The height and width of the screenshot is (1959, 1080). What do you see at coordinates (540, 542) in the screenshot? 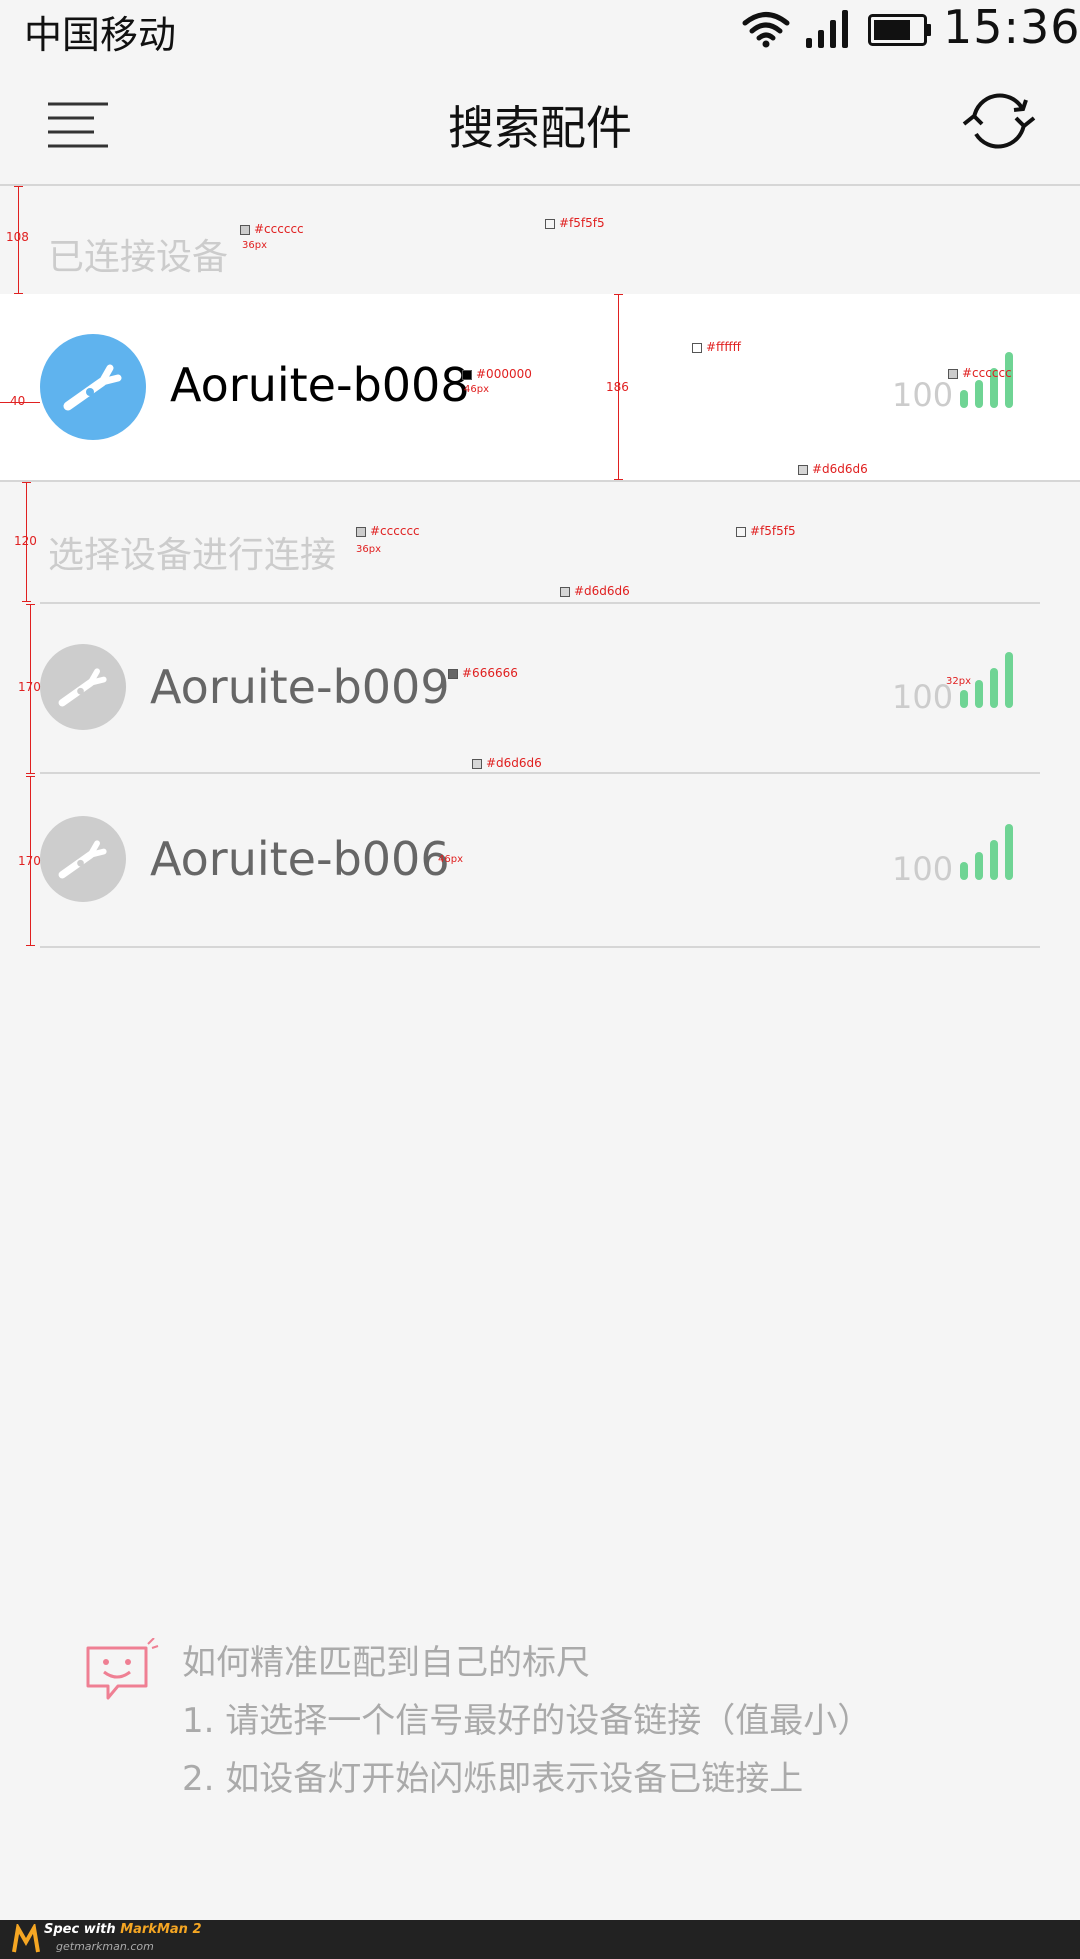
I see `available-section-header: 选择设备进行连接` at bounding box center [540, 542].